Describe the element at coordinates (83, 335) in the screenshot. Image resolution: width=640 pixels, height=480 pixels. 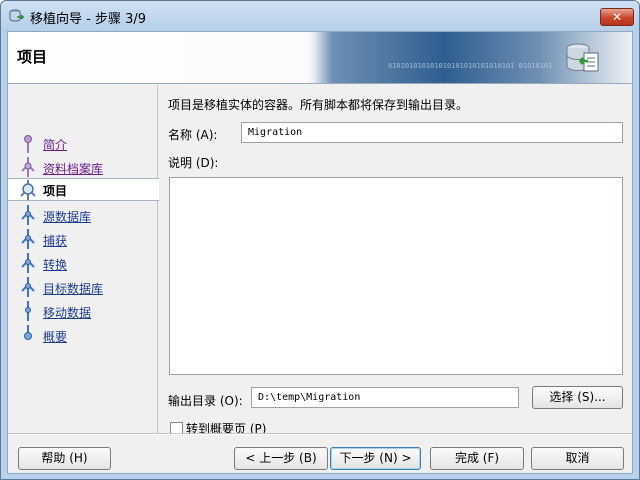
I see `nav-step-summary: 概要` at that location.